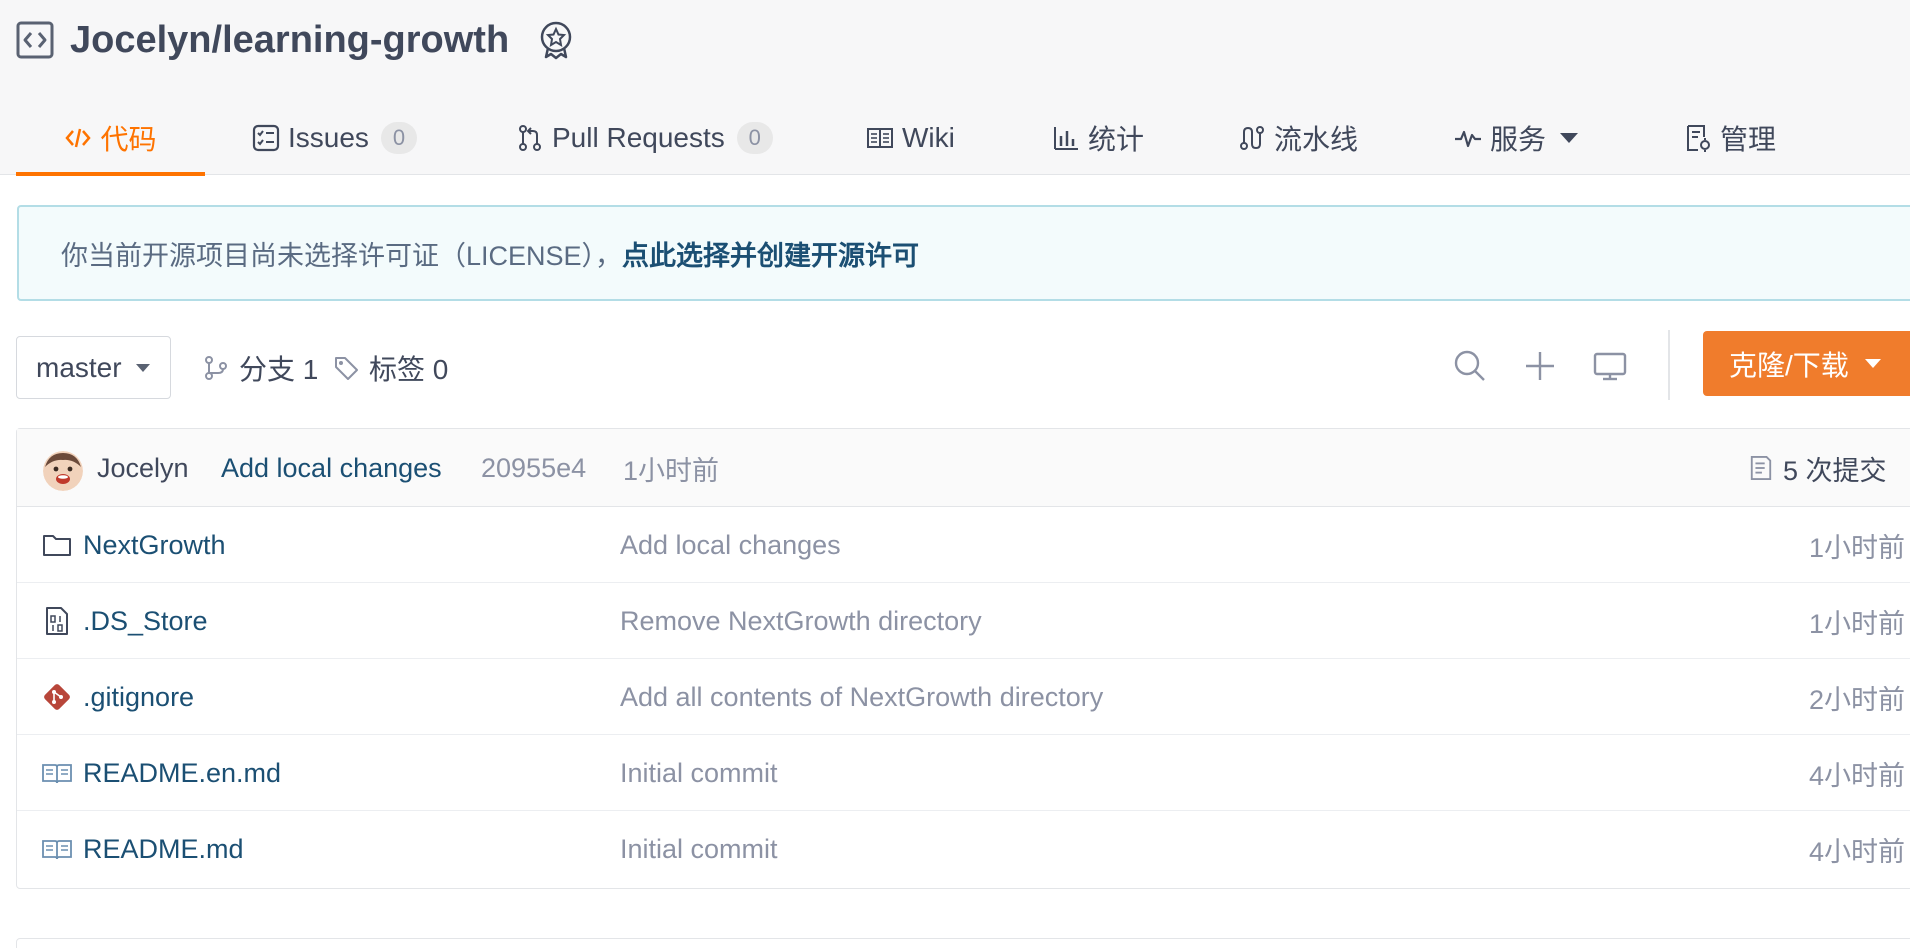 Image resolution: width=1910 pixels, height=948 pixels. Describe the element at coordinates (216, 367) in the screenshot. I see `branch-icon` at that location.